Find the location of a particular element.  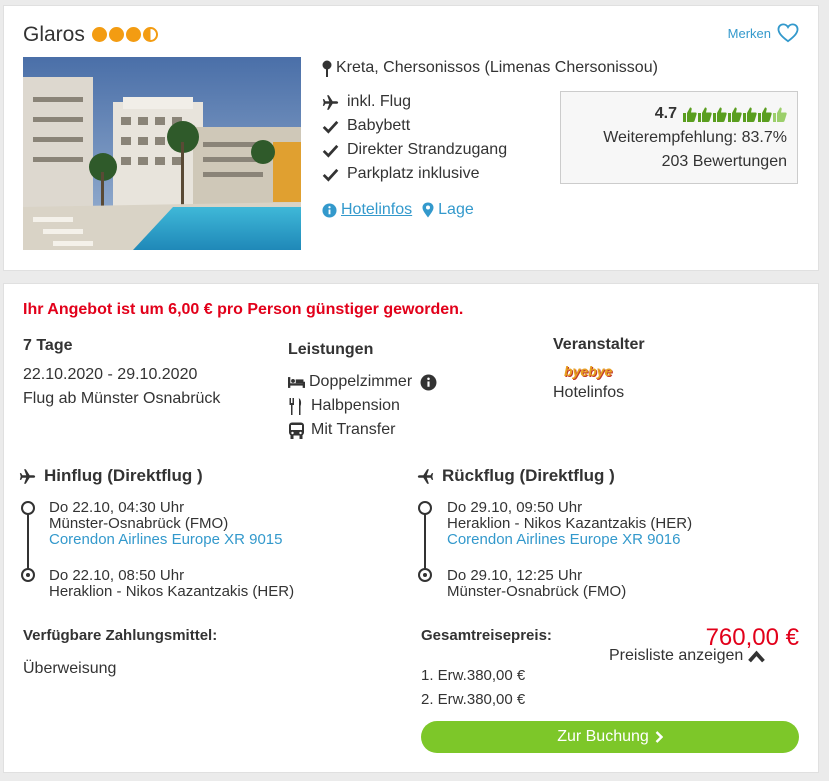

services-title: Leistungen is located at coordinates (331, 349).